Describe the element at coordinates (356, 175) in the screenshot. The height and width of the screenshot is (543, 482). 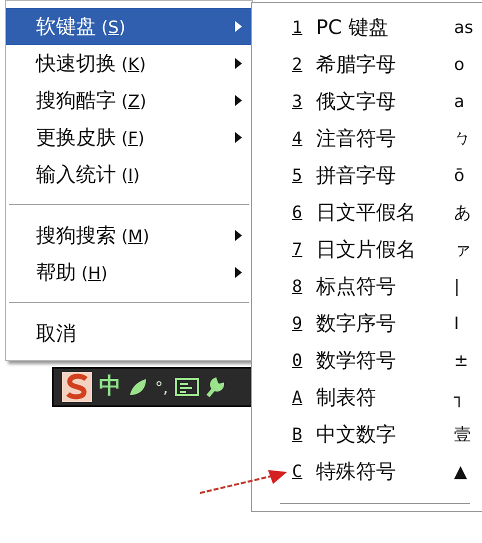
I see `item-label: 拼音字母` at that location.